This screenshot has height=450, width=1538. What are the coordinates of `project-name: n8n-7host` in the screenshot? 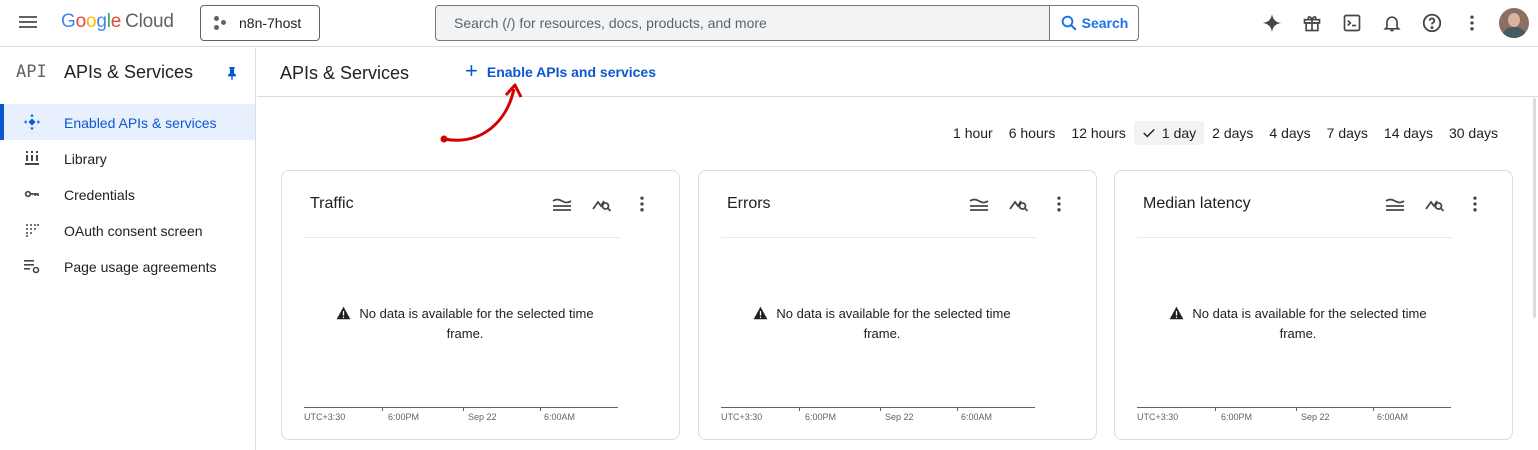 It's located at (270, 23).